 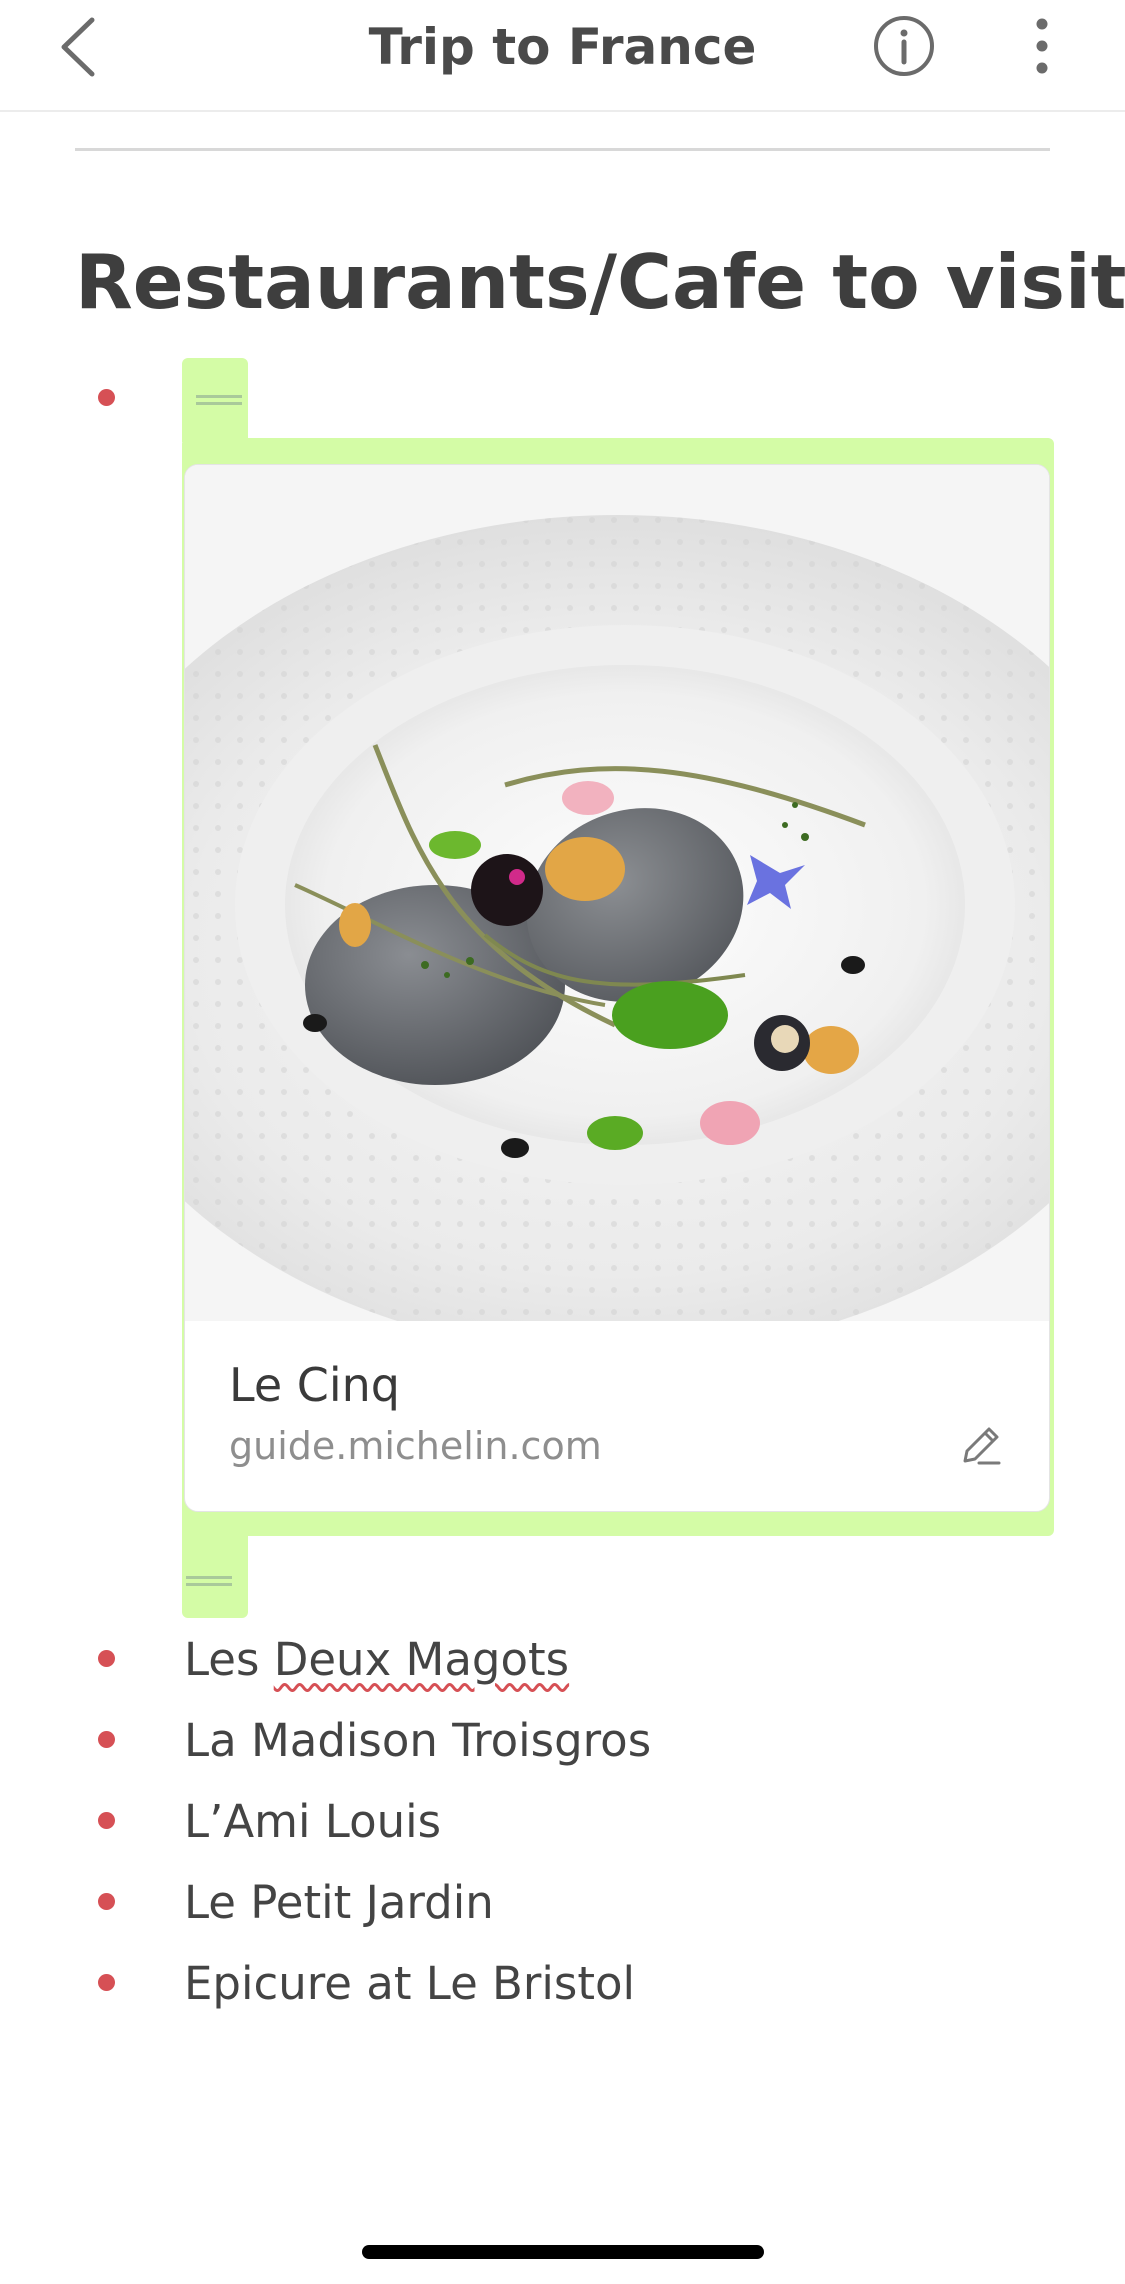 I want to click on drag-handle-top, so click(x=215, y=400).